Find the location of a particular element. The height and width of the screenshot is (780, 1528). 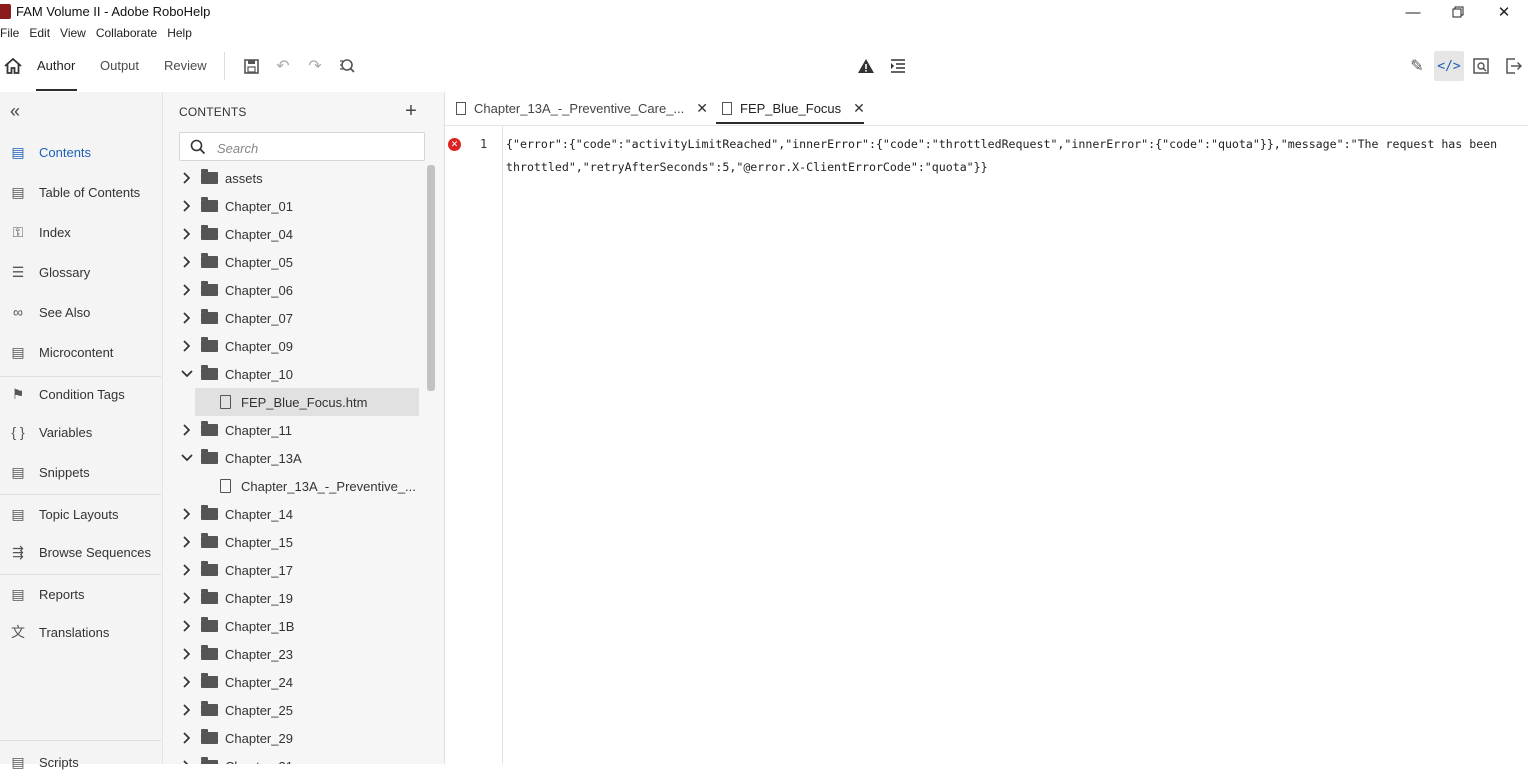

close-window-button: ✕ is located at coordinates (1504, 12).